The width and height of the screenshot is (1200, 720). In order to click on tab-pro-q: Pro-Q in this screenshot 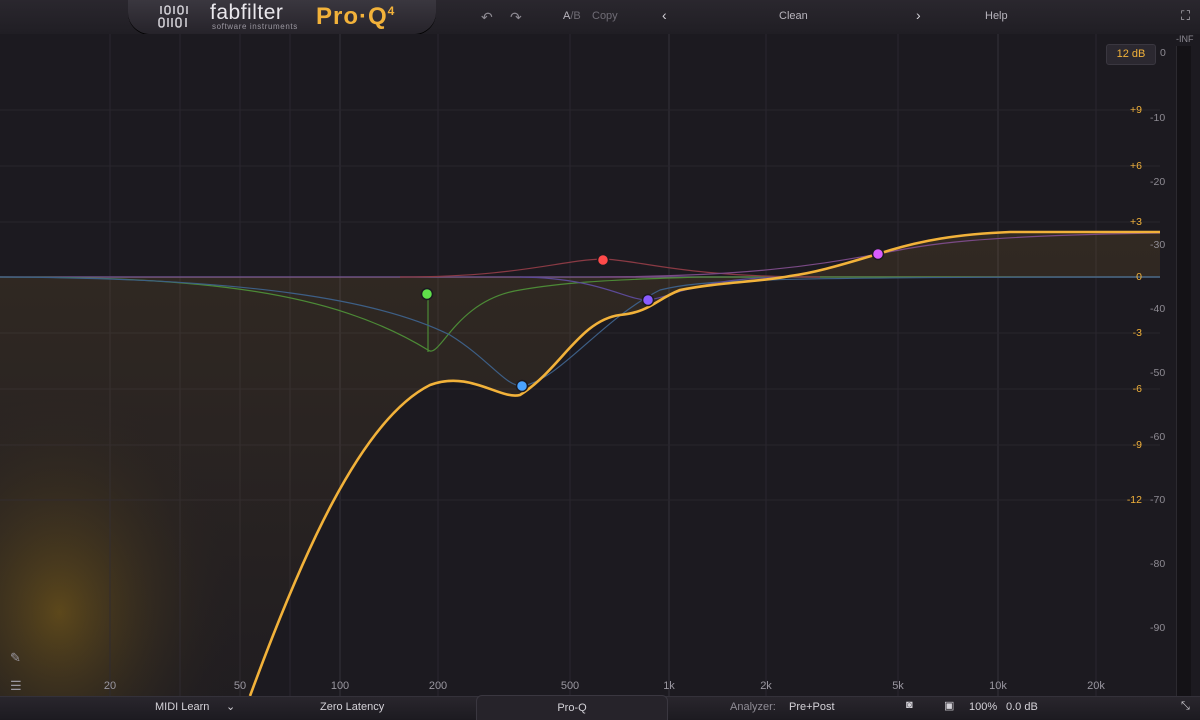, I will do `click(572, 707)`.